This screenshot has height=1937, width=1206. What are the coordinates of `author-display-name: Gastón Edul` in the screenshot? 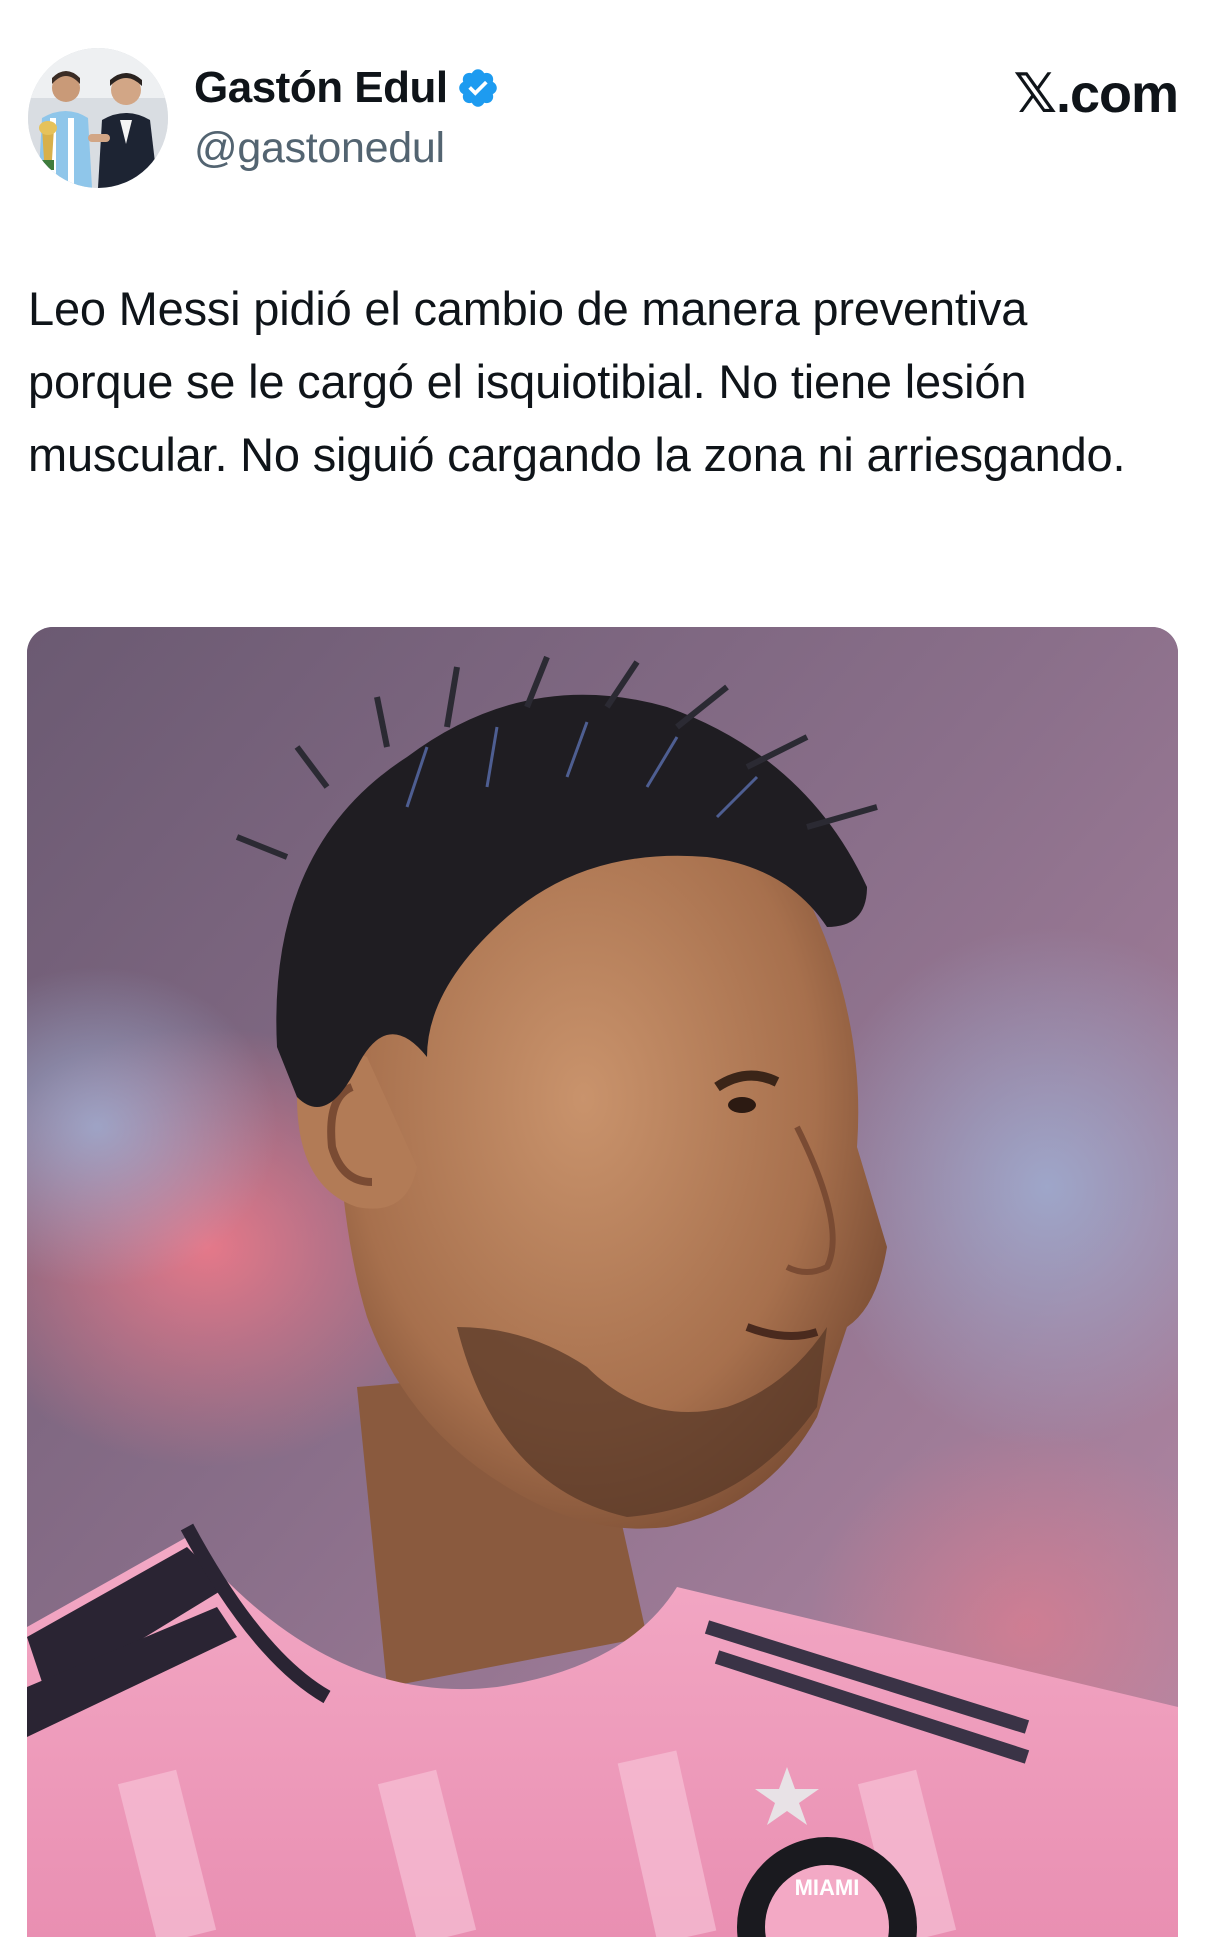 It's located at (321, 88).